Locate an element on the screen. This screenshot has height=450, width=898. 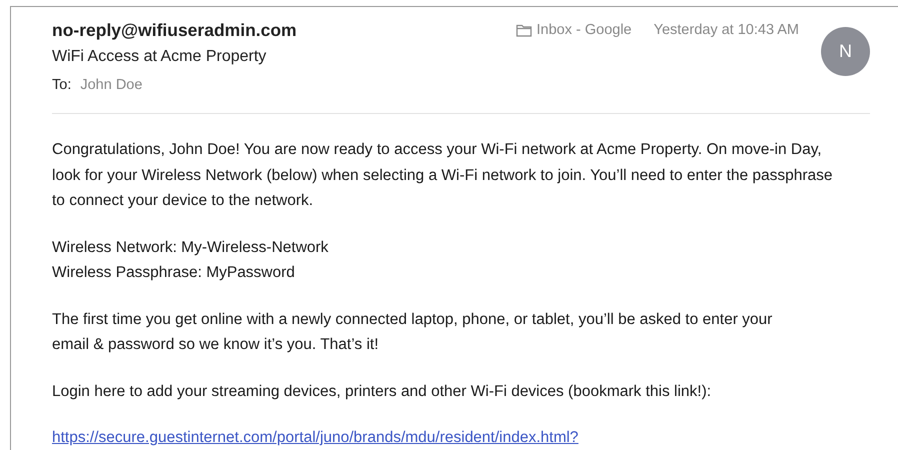
sender-avatar: N is located at coordinates (845, 51).